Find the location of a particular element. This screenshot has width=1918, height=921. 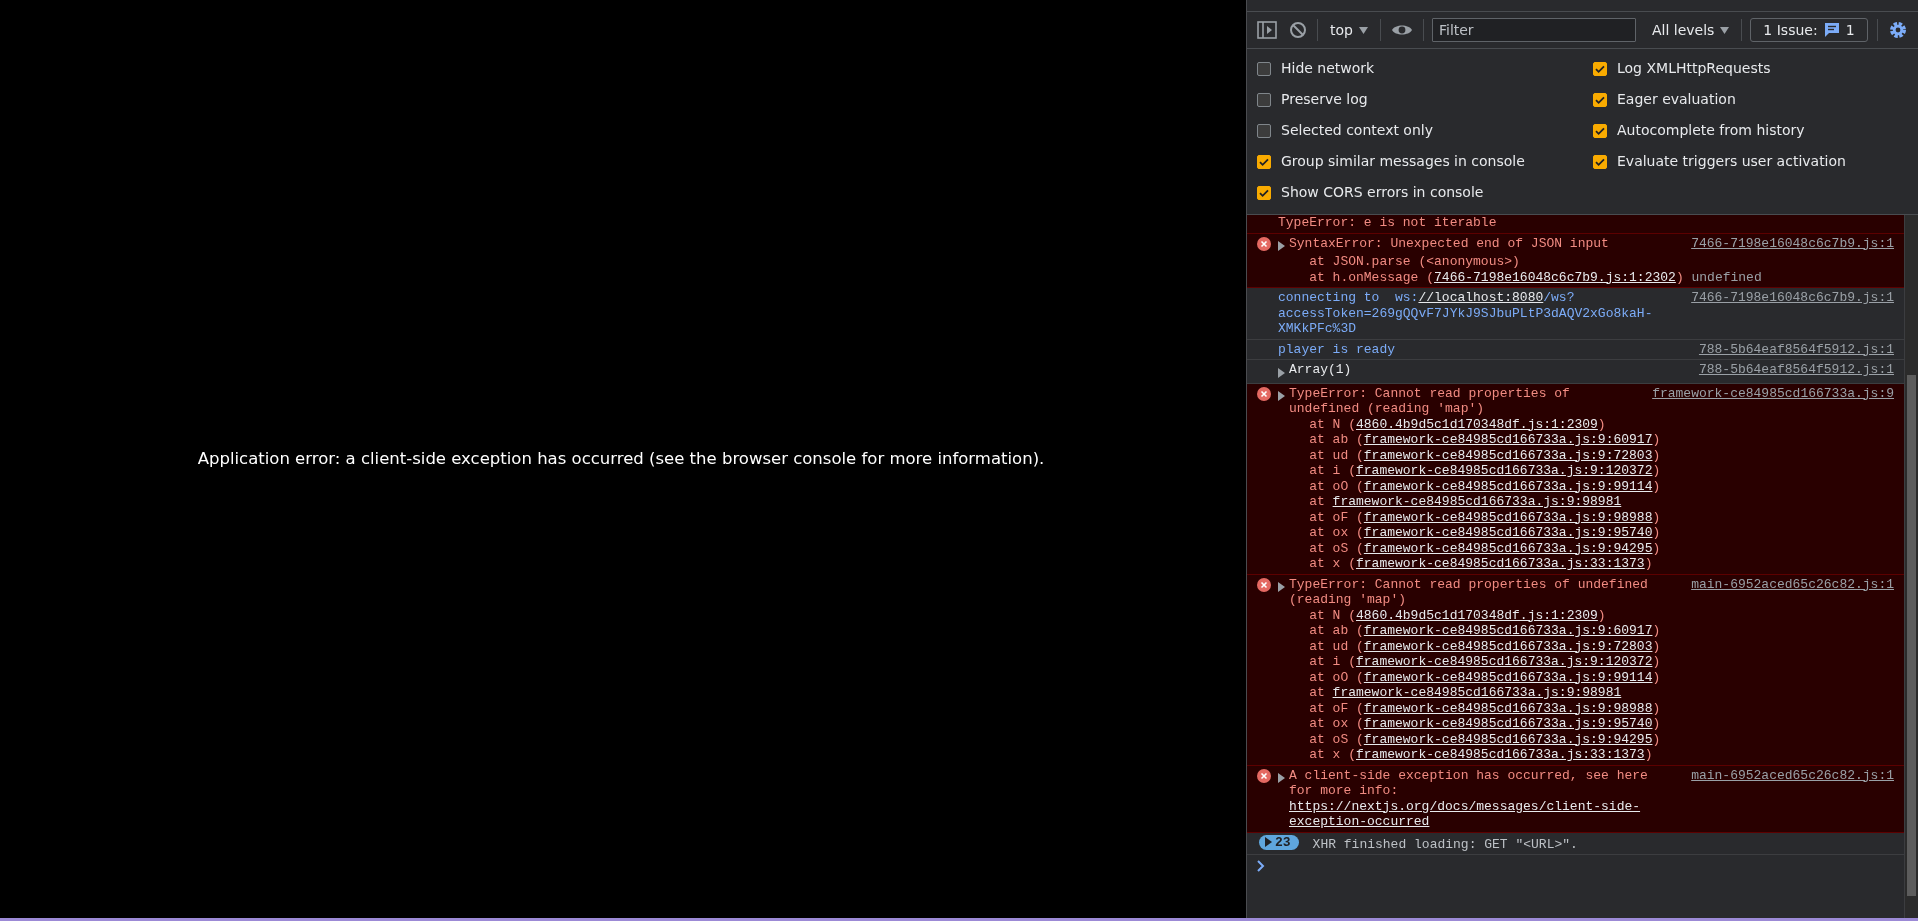

checkbox-label: Show CORS errors in console is located at coordinates (1382, 192).